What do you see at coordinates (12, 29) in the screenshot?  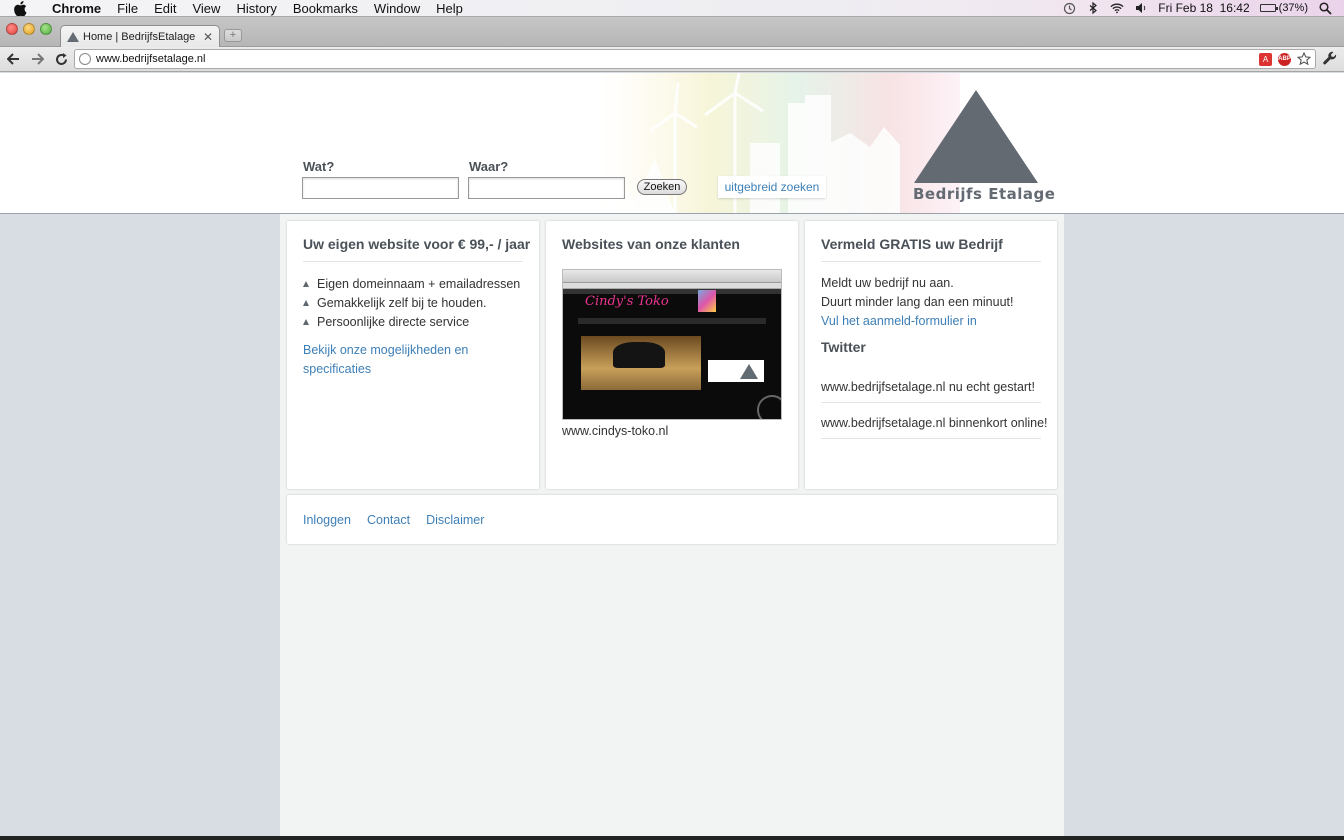 I see `close-window-button` at bounding box center [12, 29].